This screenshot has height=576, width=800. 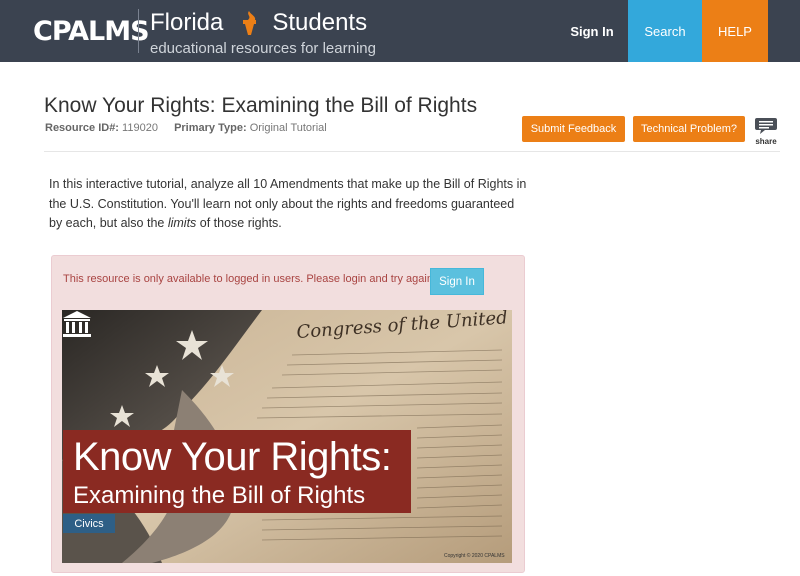 I want to click on share-label: share, so click(x=766, y=141).